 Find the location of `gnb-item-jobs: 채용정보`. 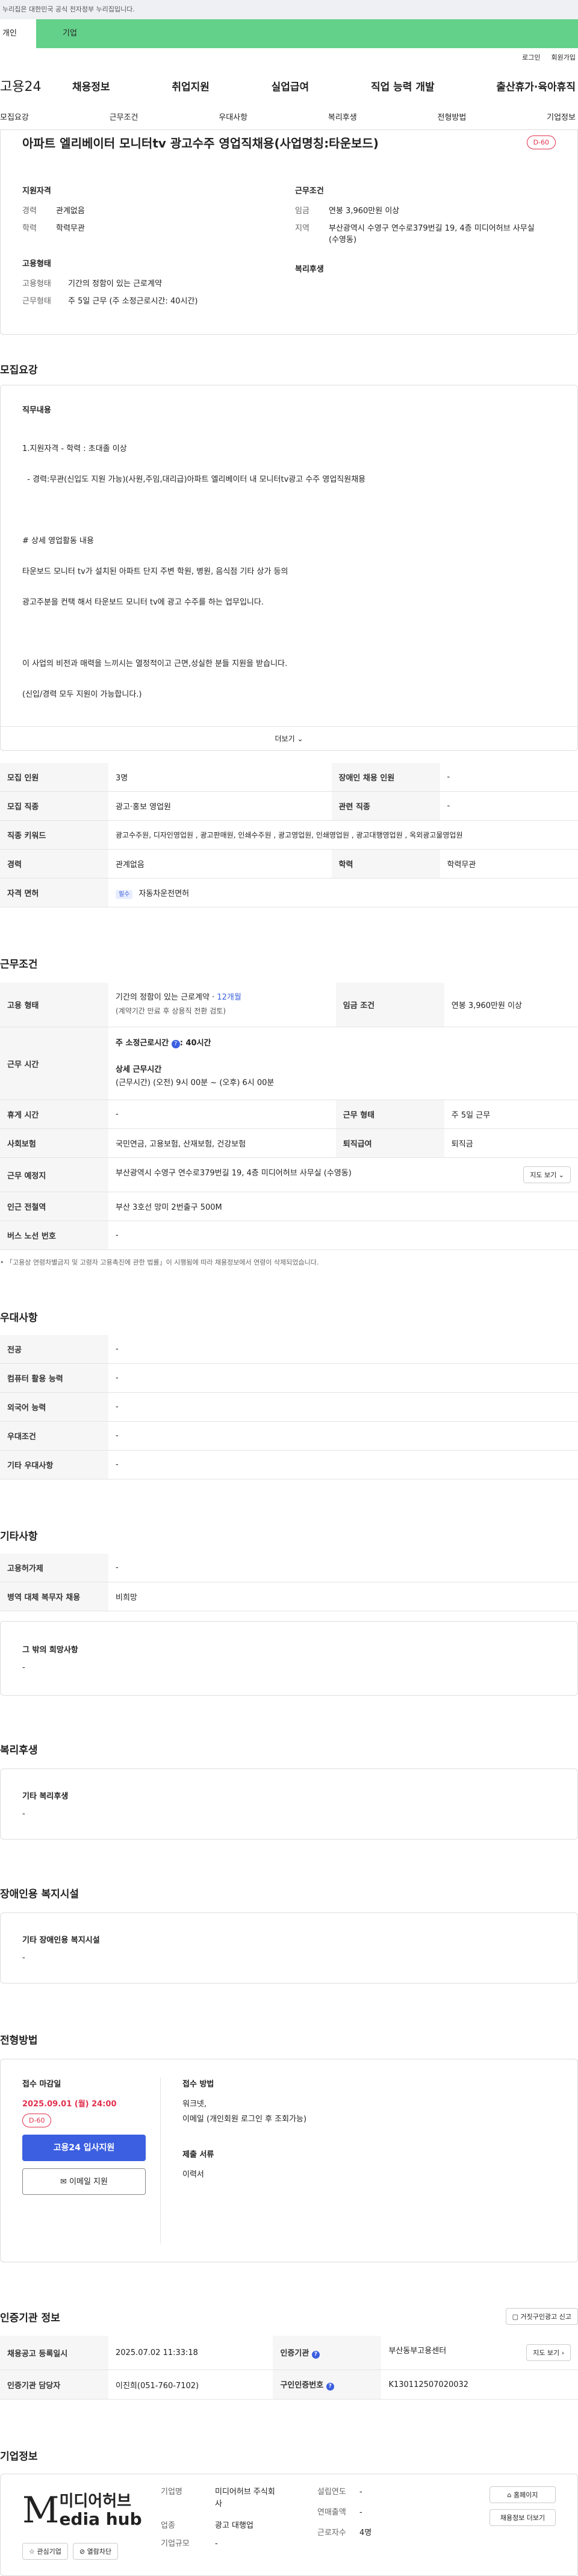

gnb-item-jobs: 채용정보 is located at coordinates (91, 86).